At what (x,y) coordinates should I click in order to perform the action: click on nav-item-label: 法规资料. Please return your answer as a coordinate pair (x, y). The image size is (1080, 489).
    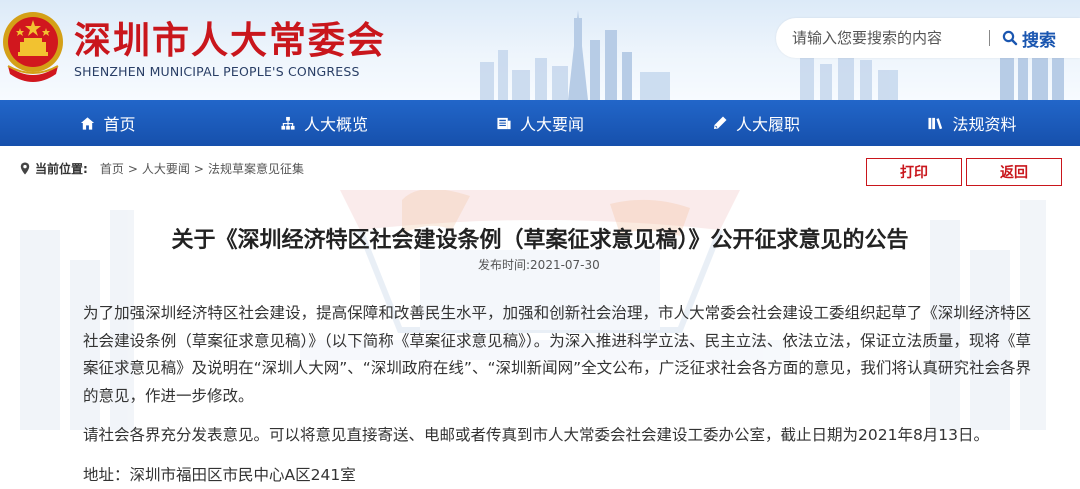
    Looking at the image, I should click on (984, 124).